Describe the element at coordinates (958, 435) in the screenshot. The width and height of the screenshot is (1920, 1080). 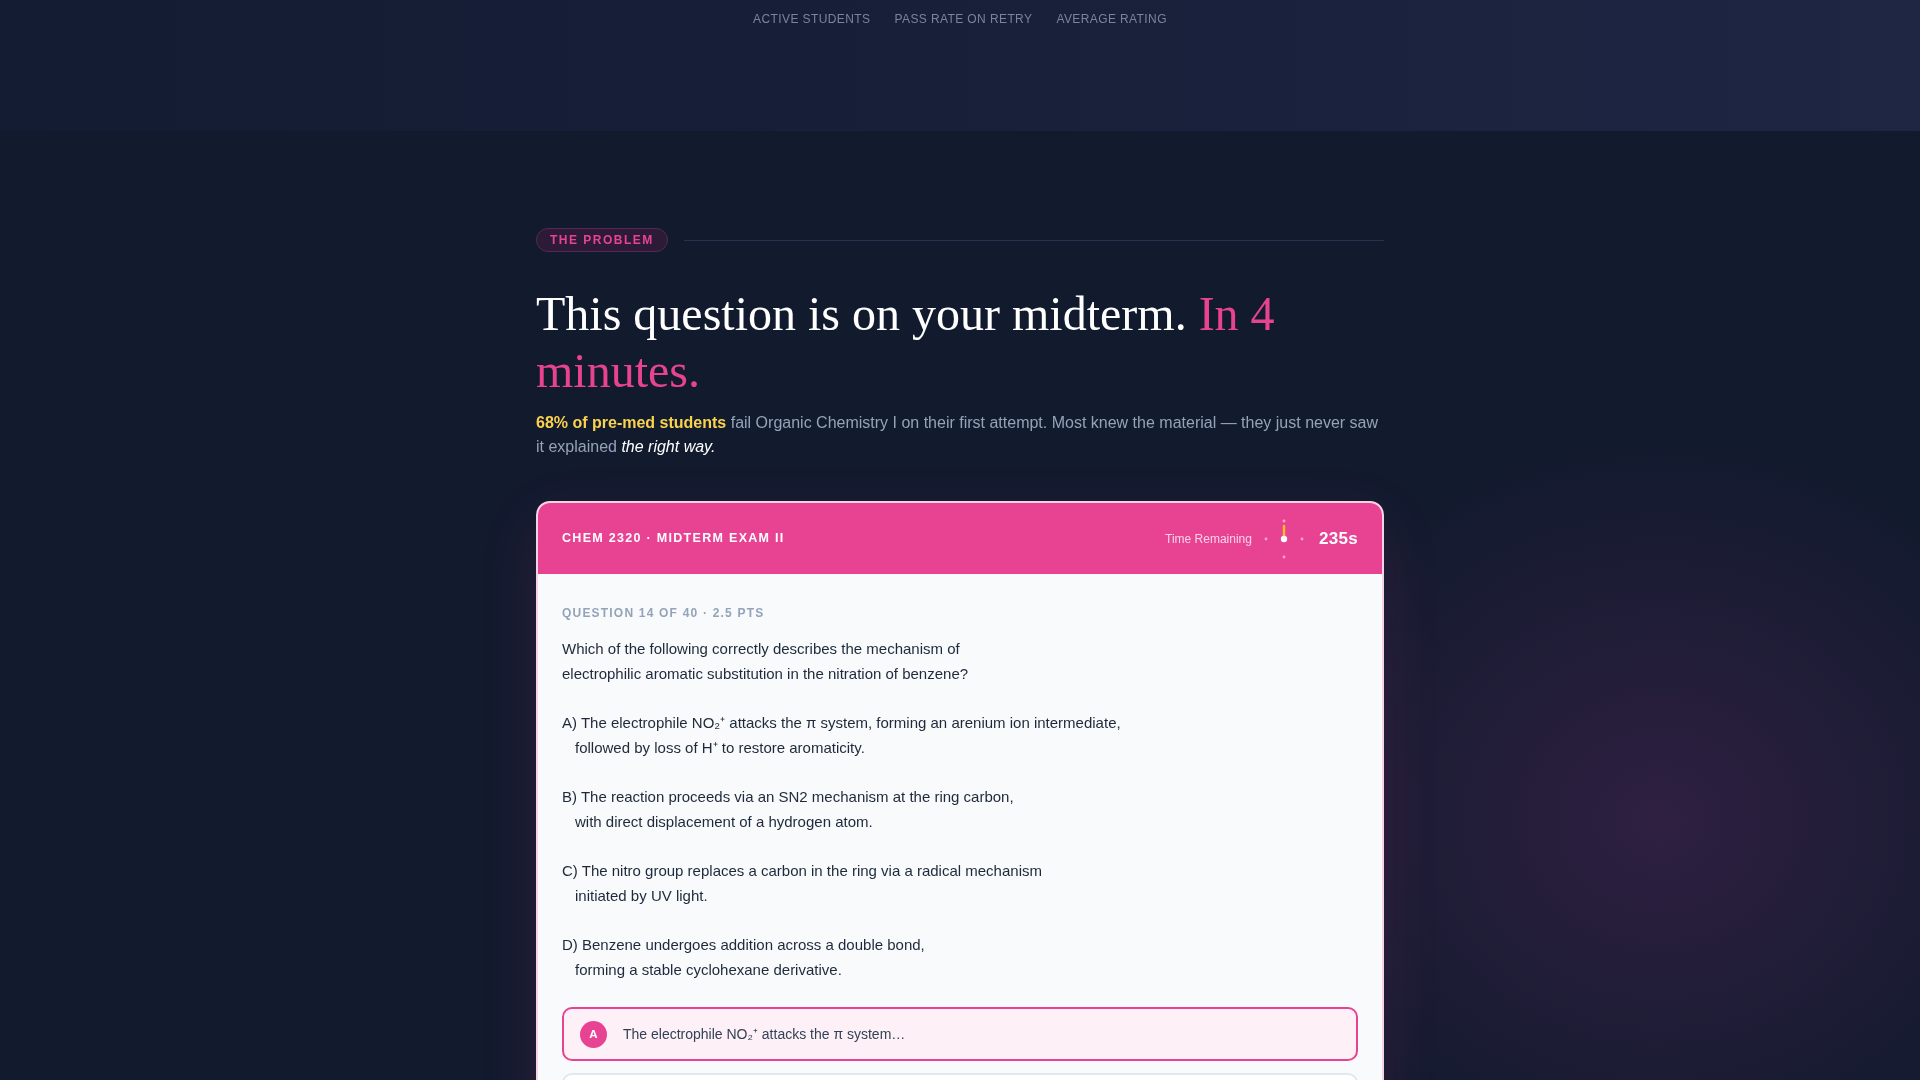
I see `lead-paragraph: 68% of pre-med students fail Organic Chemistry I on their first attempt. Most knew the material — they just never saw it explained the right way.` at that location.